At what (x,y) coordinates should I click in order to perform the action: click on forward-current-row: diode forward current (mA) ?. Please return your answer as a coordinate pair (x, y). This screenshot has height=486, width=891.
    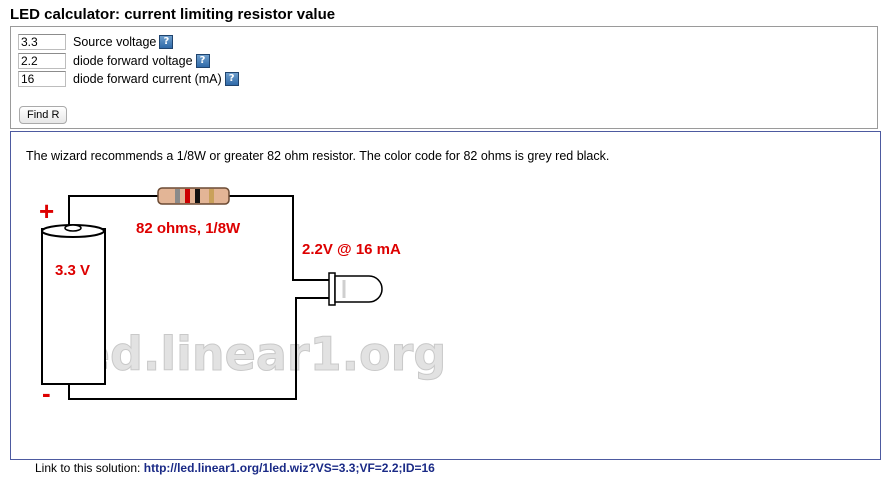
    Looking at the image, I should click on (128, 79).